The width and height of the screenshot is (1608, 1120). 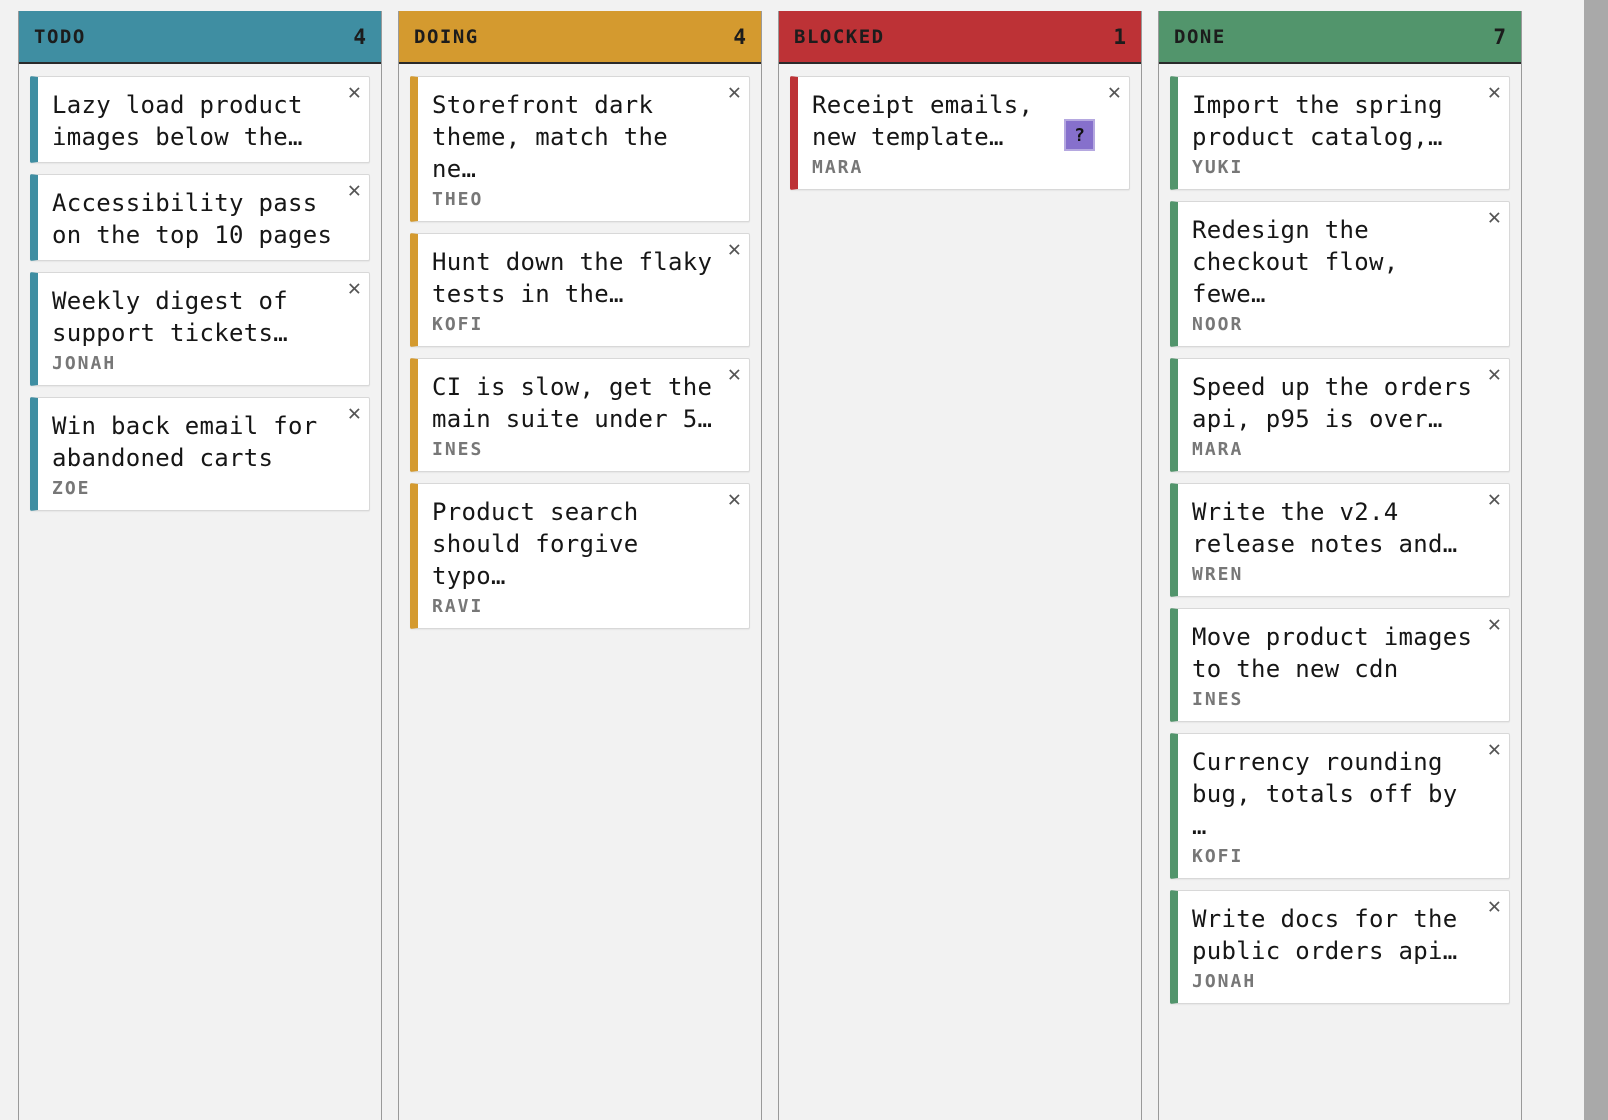 I want to click on help-badge-button: ?, so click(x=1079, y=135).